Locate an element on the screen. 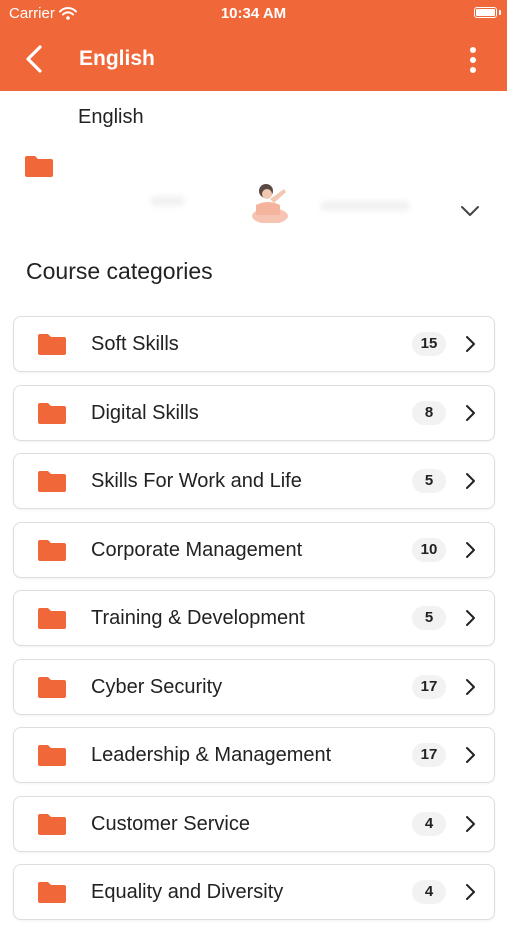 The image size is (507, 933). category-row: Equality and Diversity 4 is located at coordinates (254, 892).